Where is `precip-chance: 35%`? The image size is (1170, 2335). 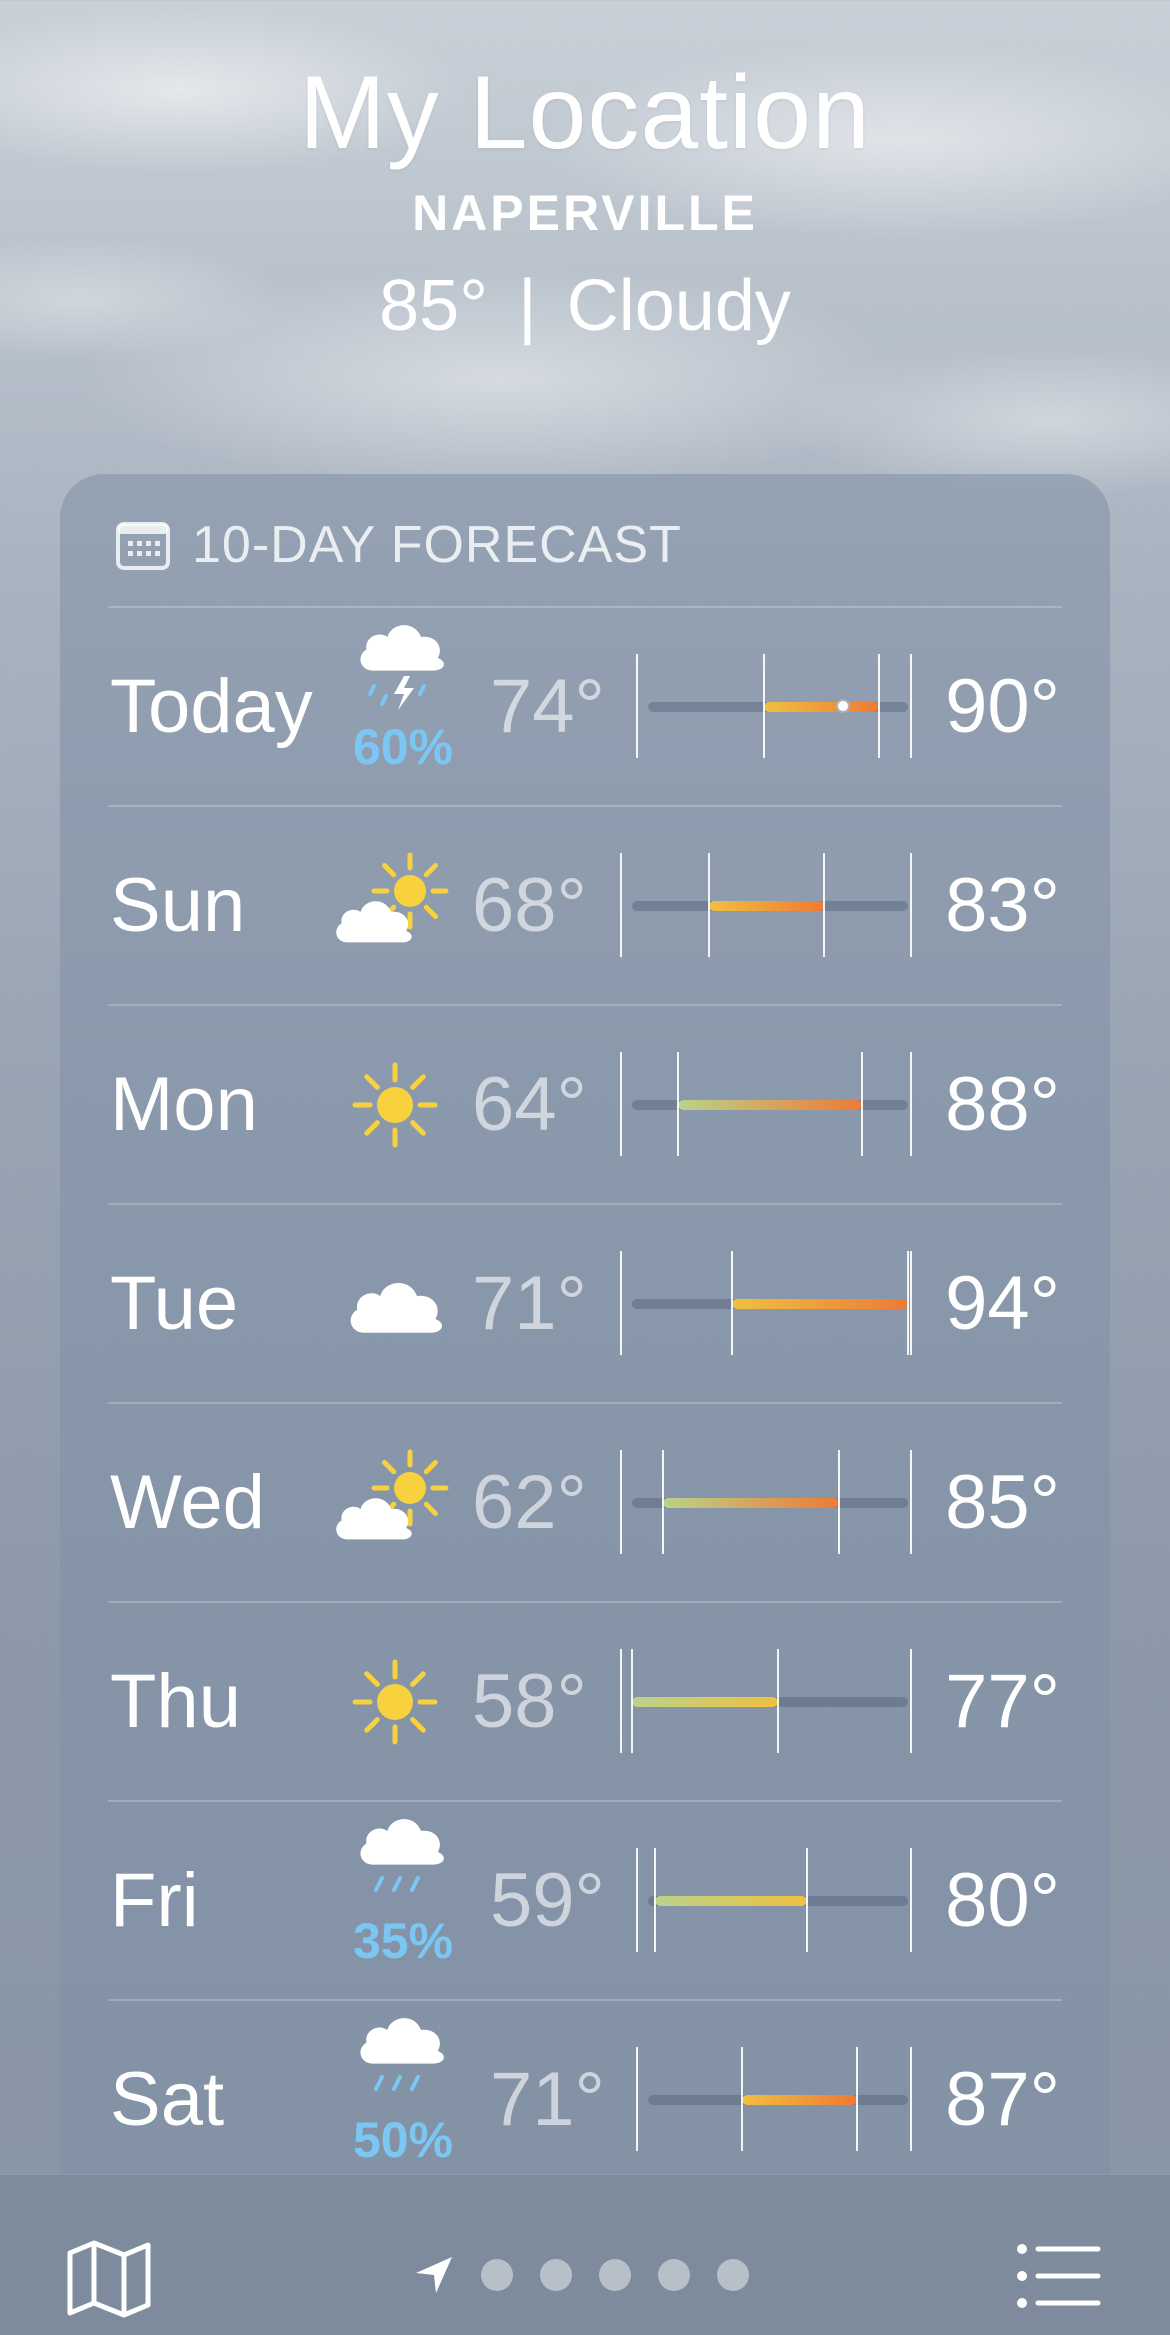
precip-chance: 35% is located at coordinates (403, 1941).